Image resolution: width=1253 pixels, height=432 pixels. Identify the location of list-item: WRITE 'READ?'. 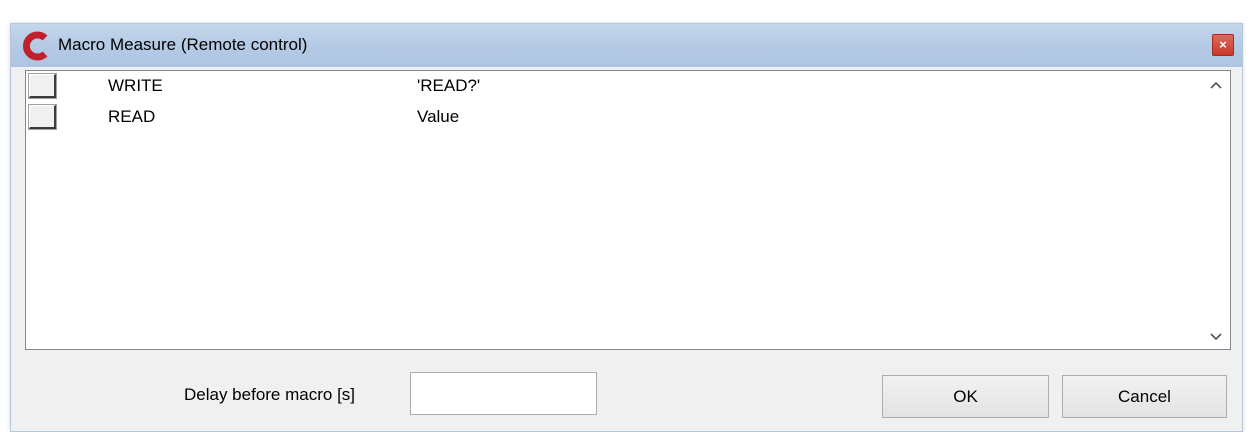
(614, 86).